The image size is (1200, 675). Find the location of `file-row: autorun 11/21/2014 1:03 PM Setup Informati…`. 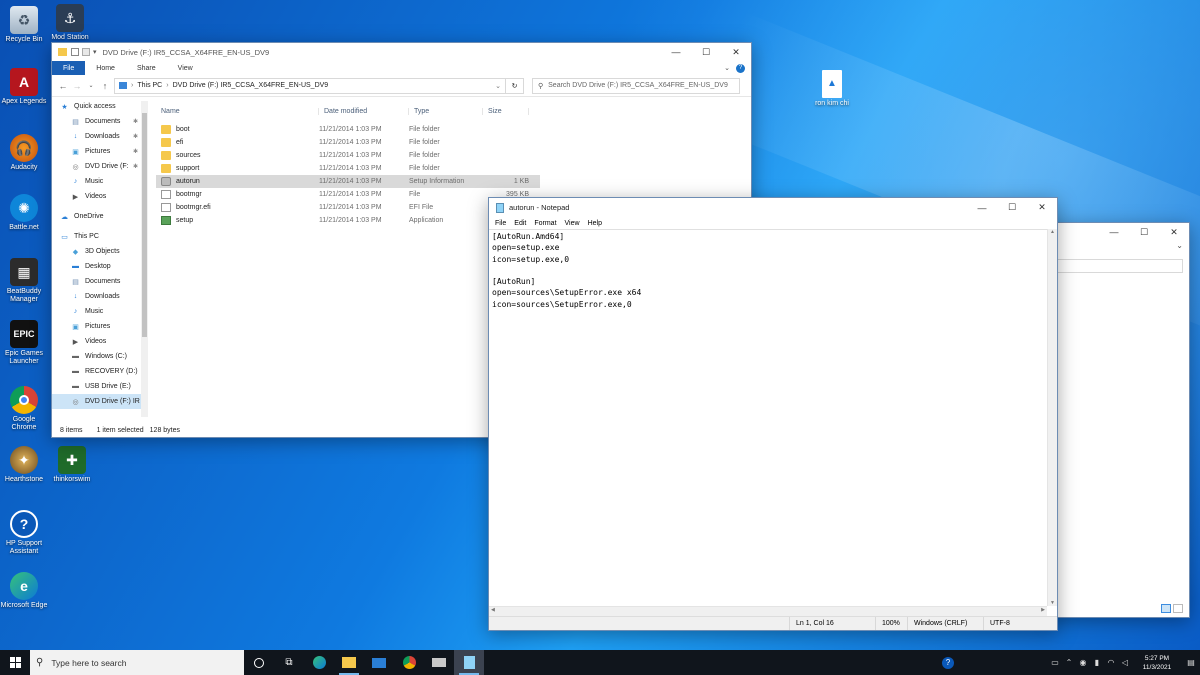

file-row: autorun 11/21/2014 1:03 PM Setup Informati… is located at coordinates (348, 181).